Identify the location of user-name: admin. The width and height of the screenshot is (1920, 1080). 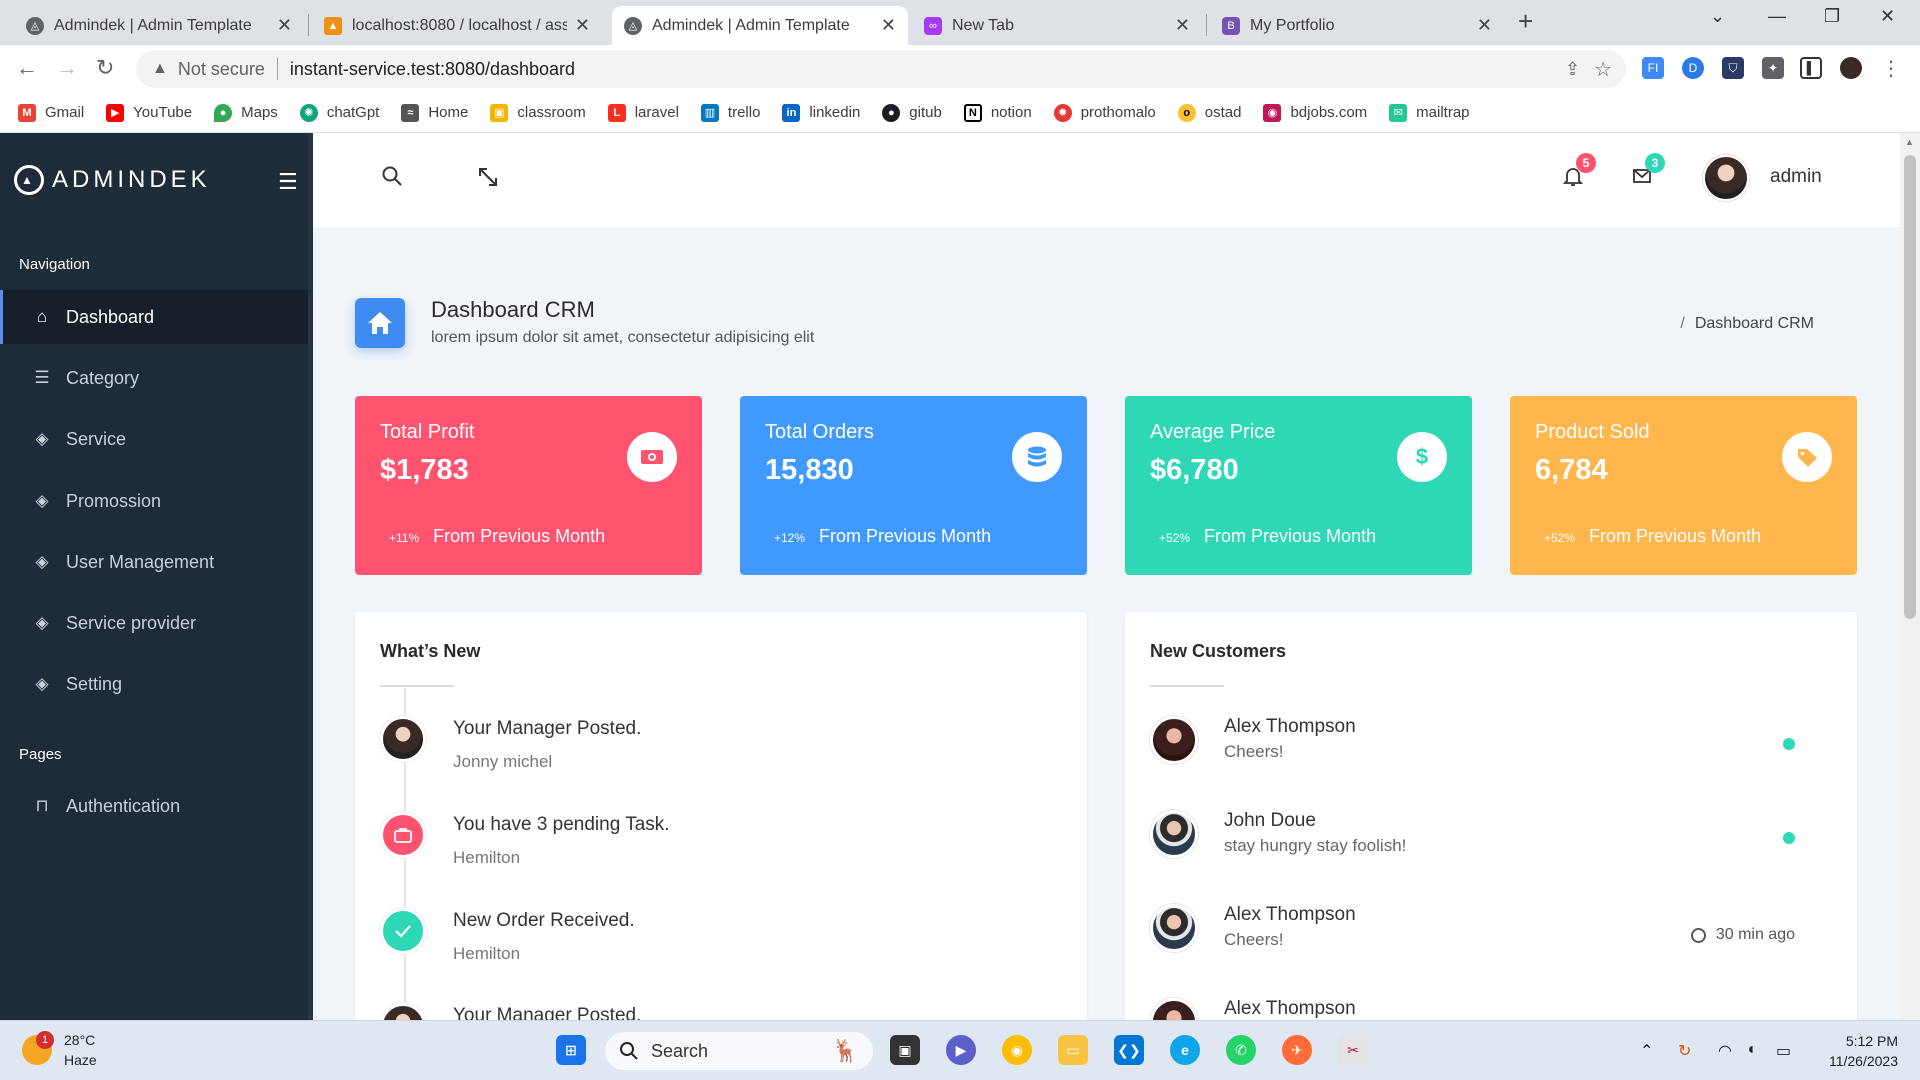
(1796, 177).